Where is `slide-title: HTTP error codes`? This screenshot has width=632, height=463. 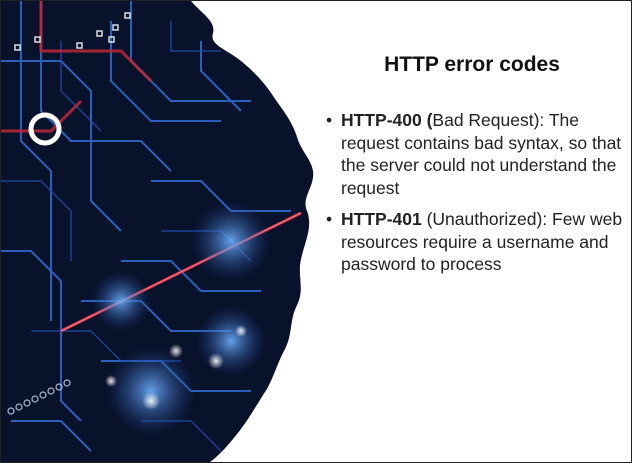
slide-title: HTTP error codes is located at coordinates (472, 64).